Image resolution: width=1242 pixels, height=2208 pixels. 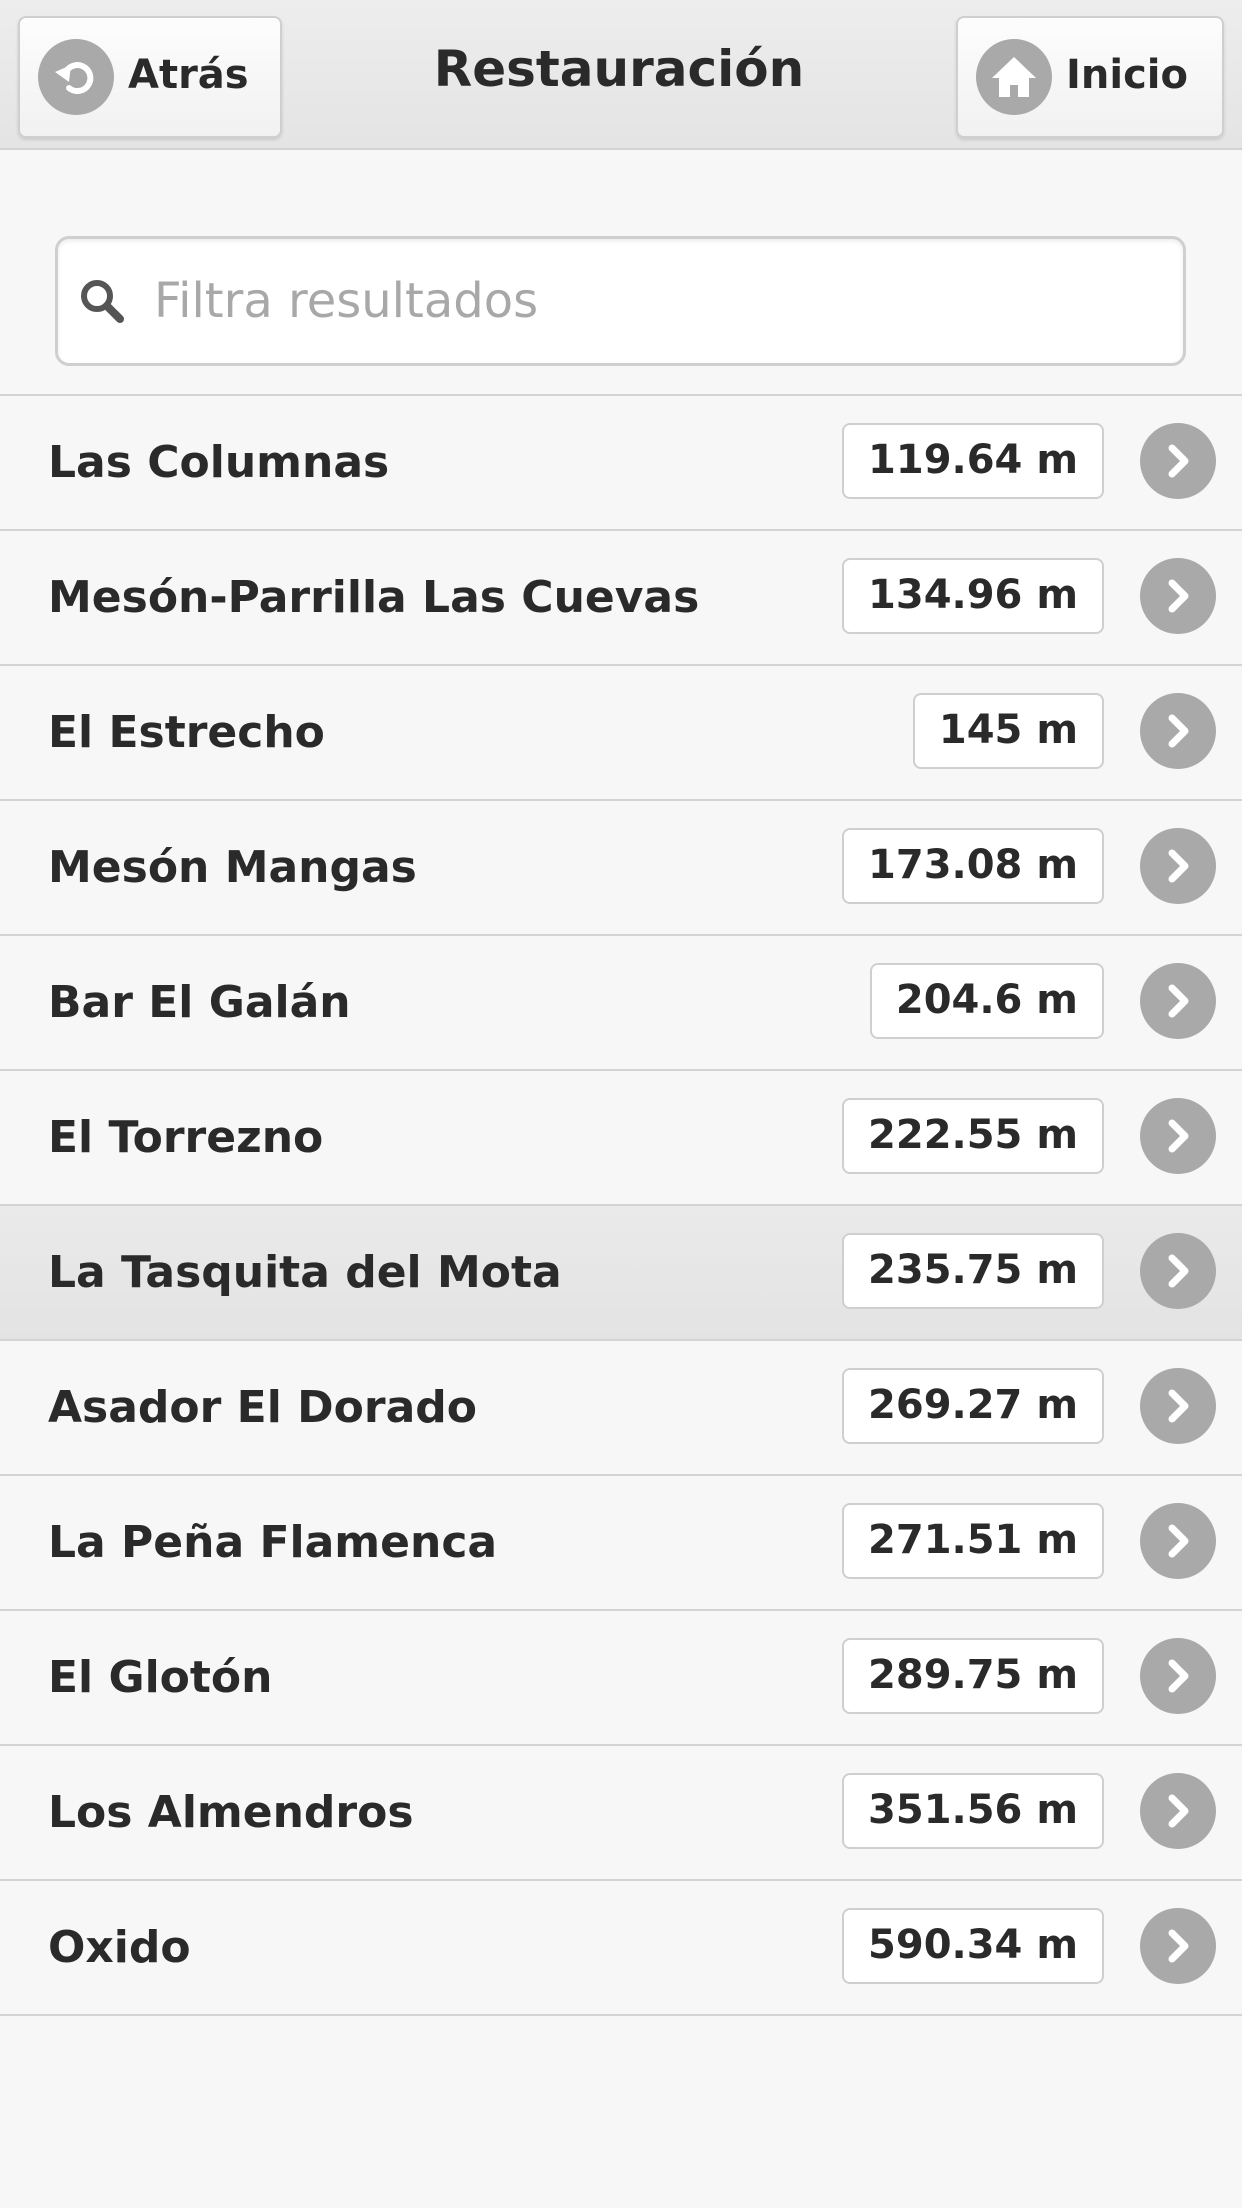 I want to click on distance-badge: 119.64 m, so click(x=973, y=461).